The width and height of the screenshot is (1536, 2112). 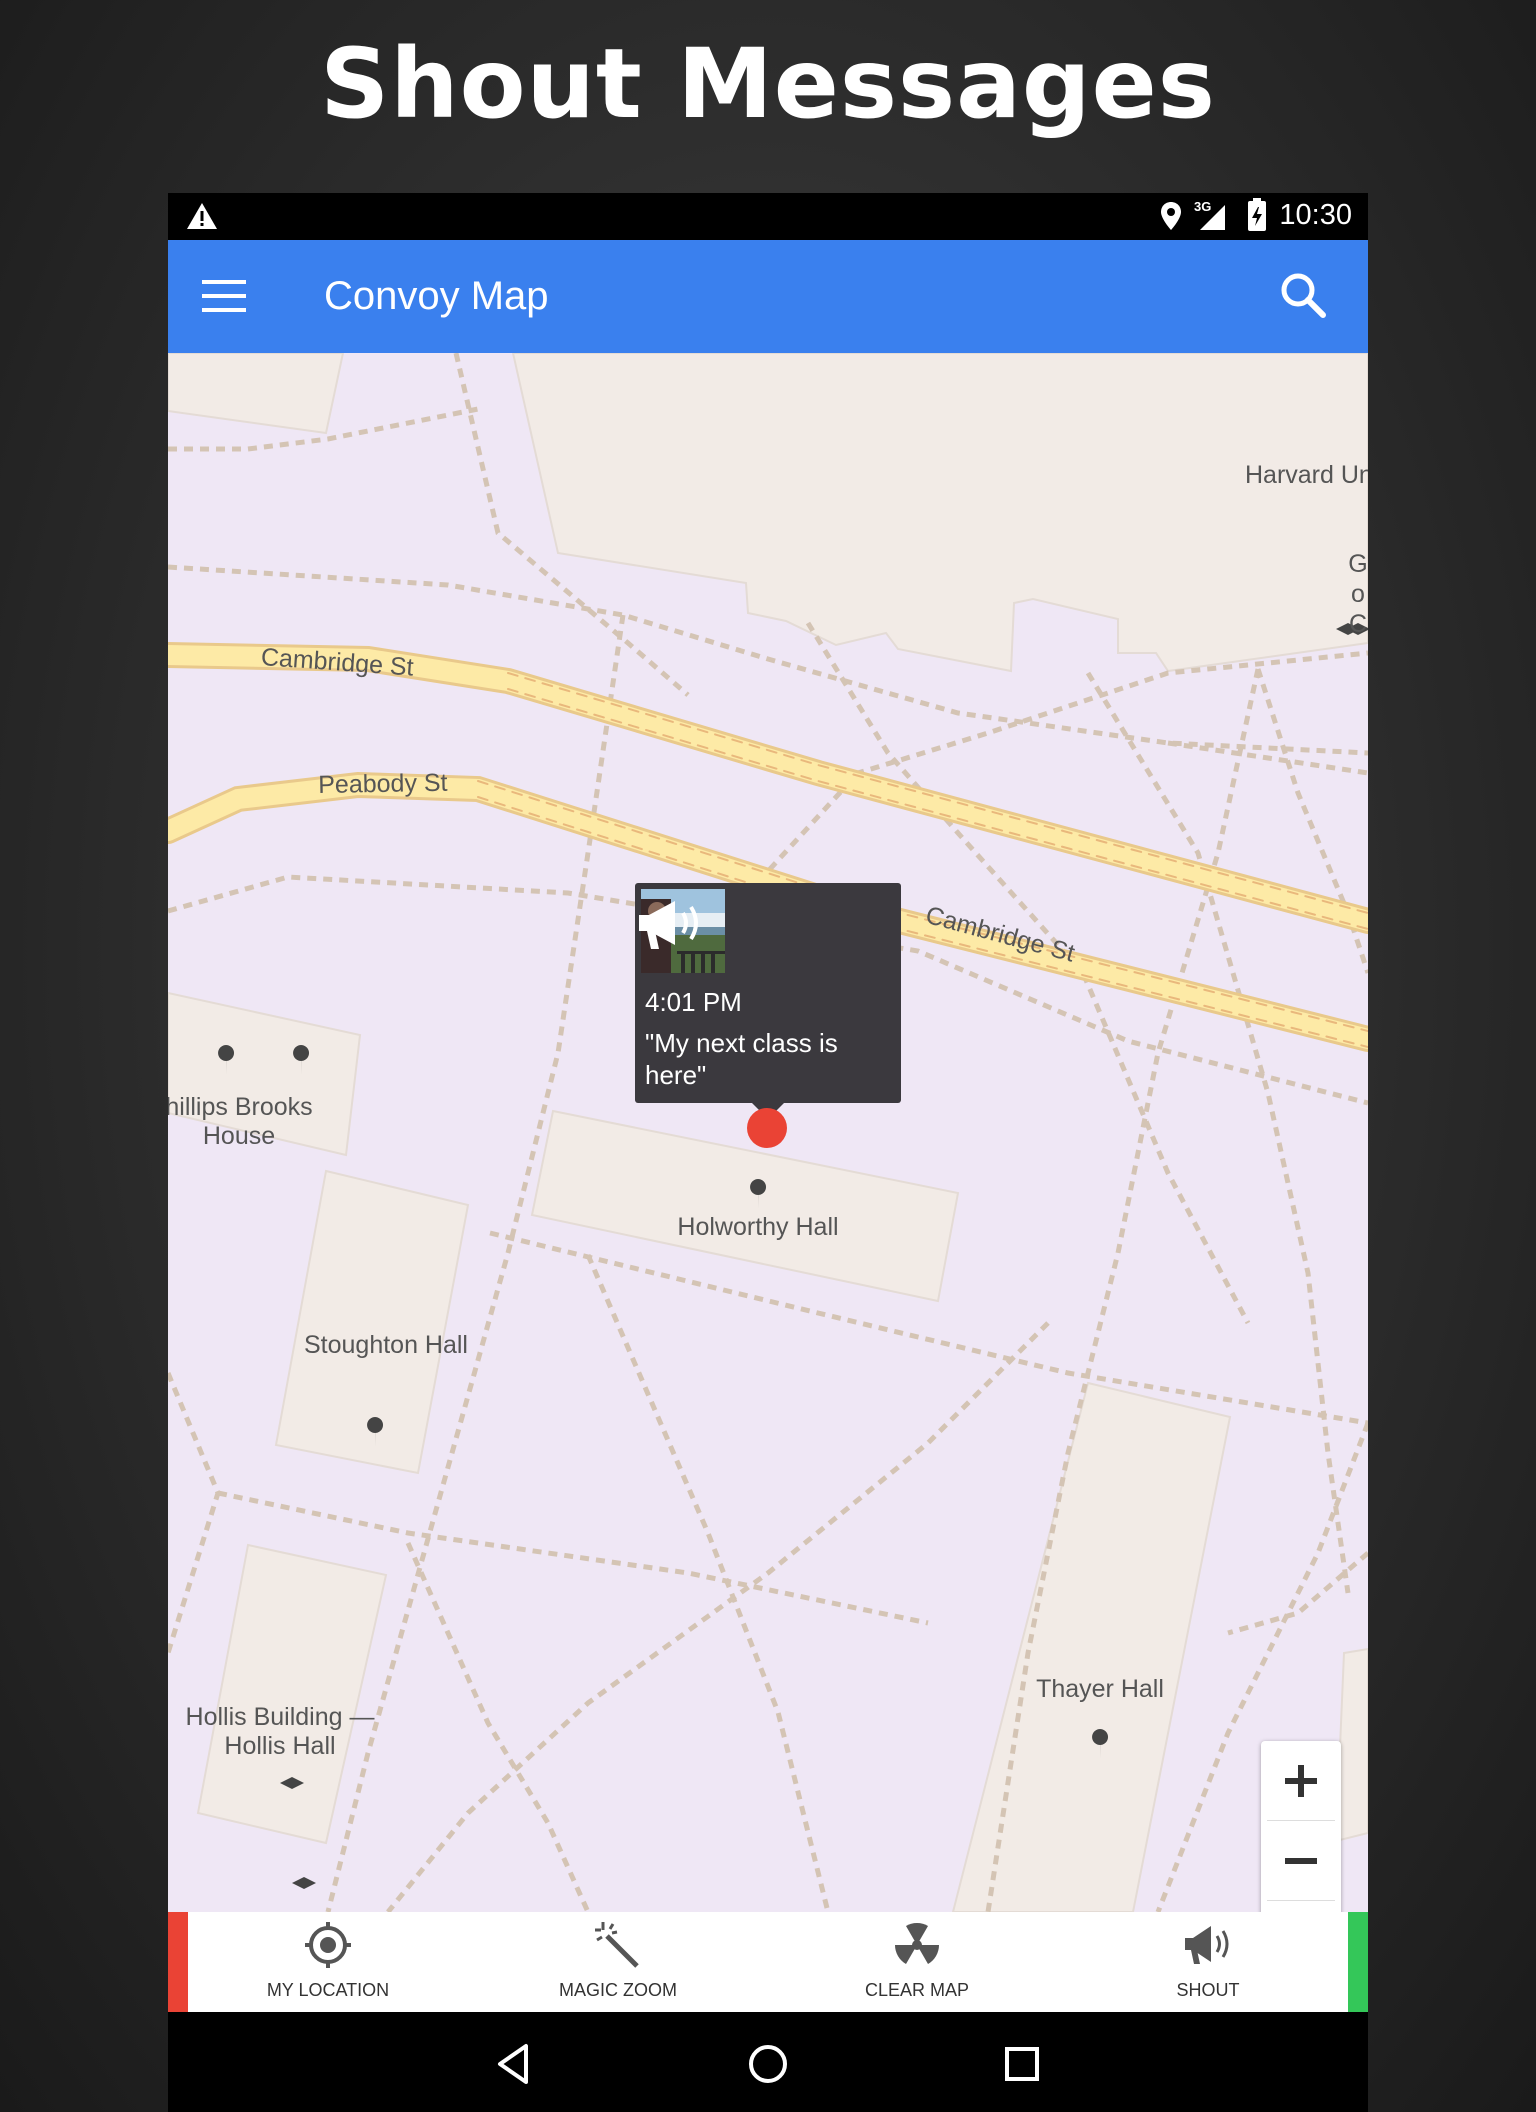 What do you see at coordinates (1315, 215) in the screenshot?
I see `clock: 10:30` at bounding box center [1315, 215].